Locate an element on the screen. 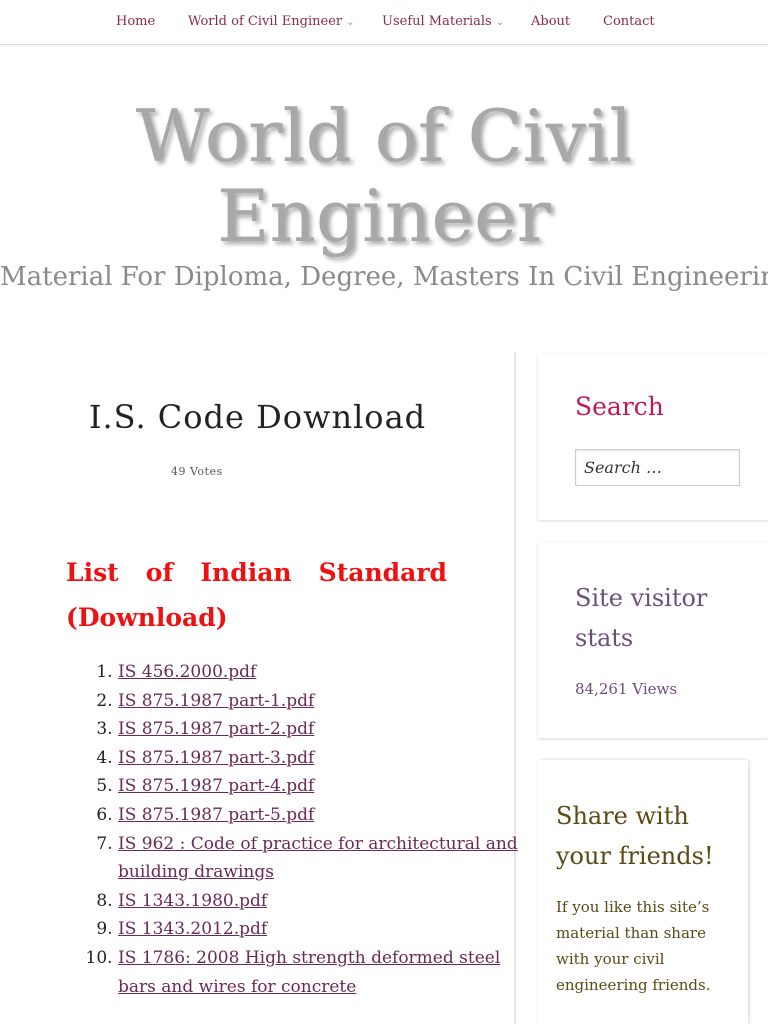 Image resolution: width=768 pixels, height=1024 pixels. download-link: IS 875.1987 part-3.pdf is located at coordinates (216, 758).